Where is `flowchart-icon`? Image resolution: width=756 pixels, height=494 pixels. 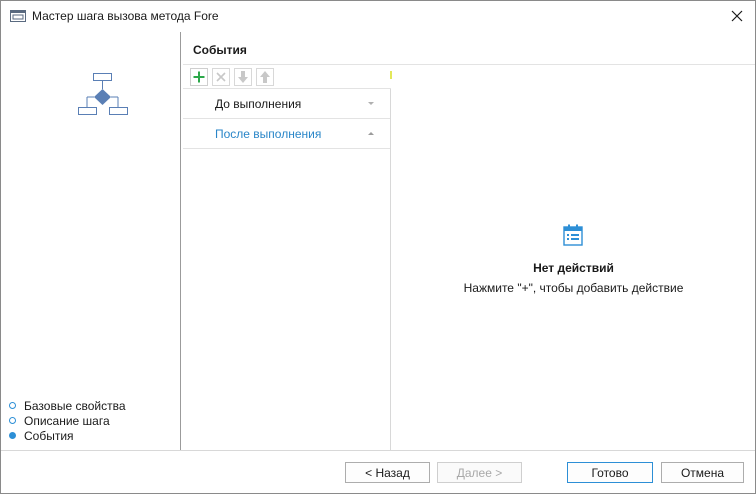
flowchart-icon is located at coordinates (103, 94).